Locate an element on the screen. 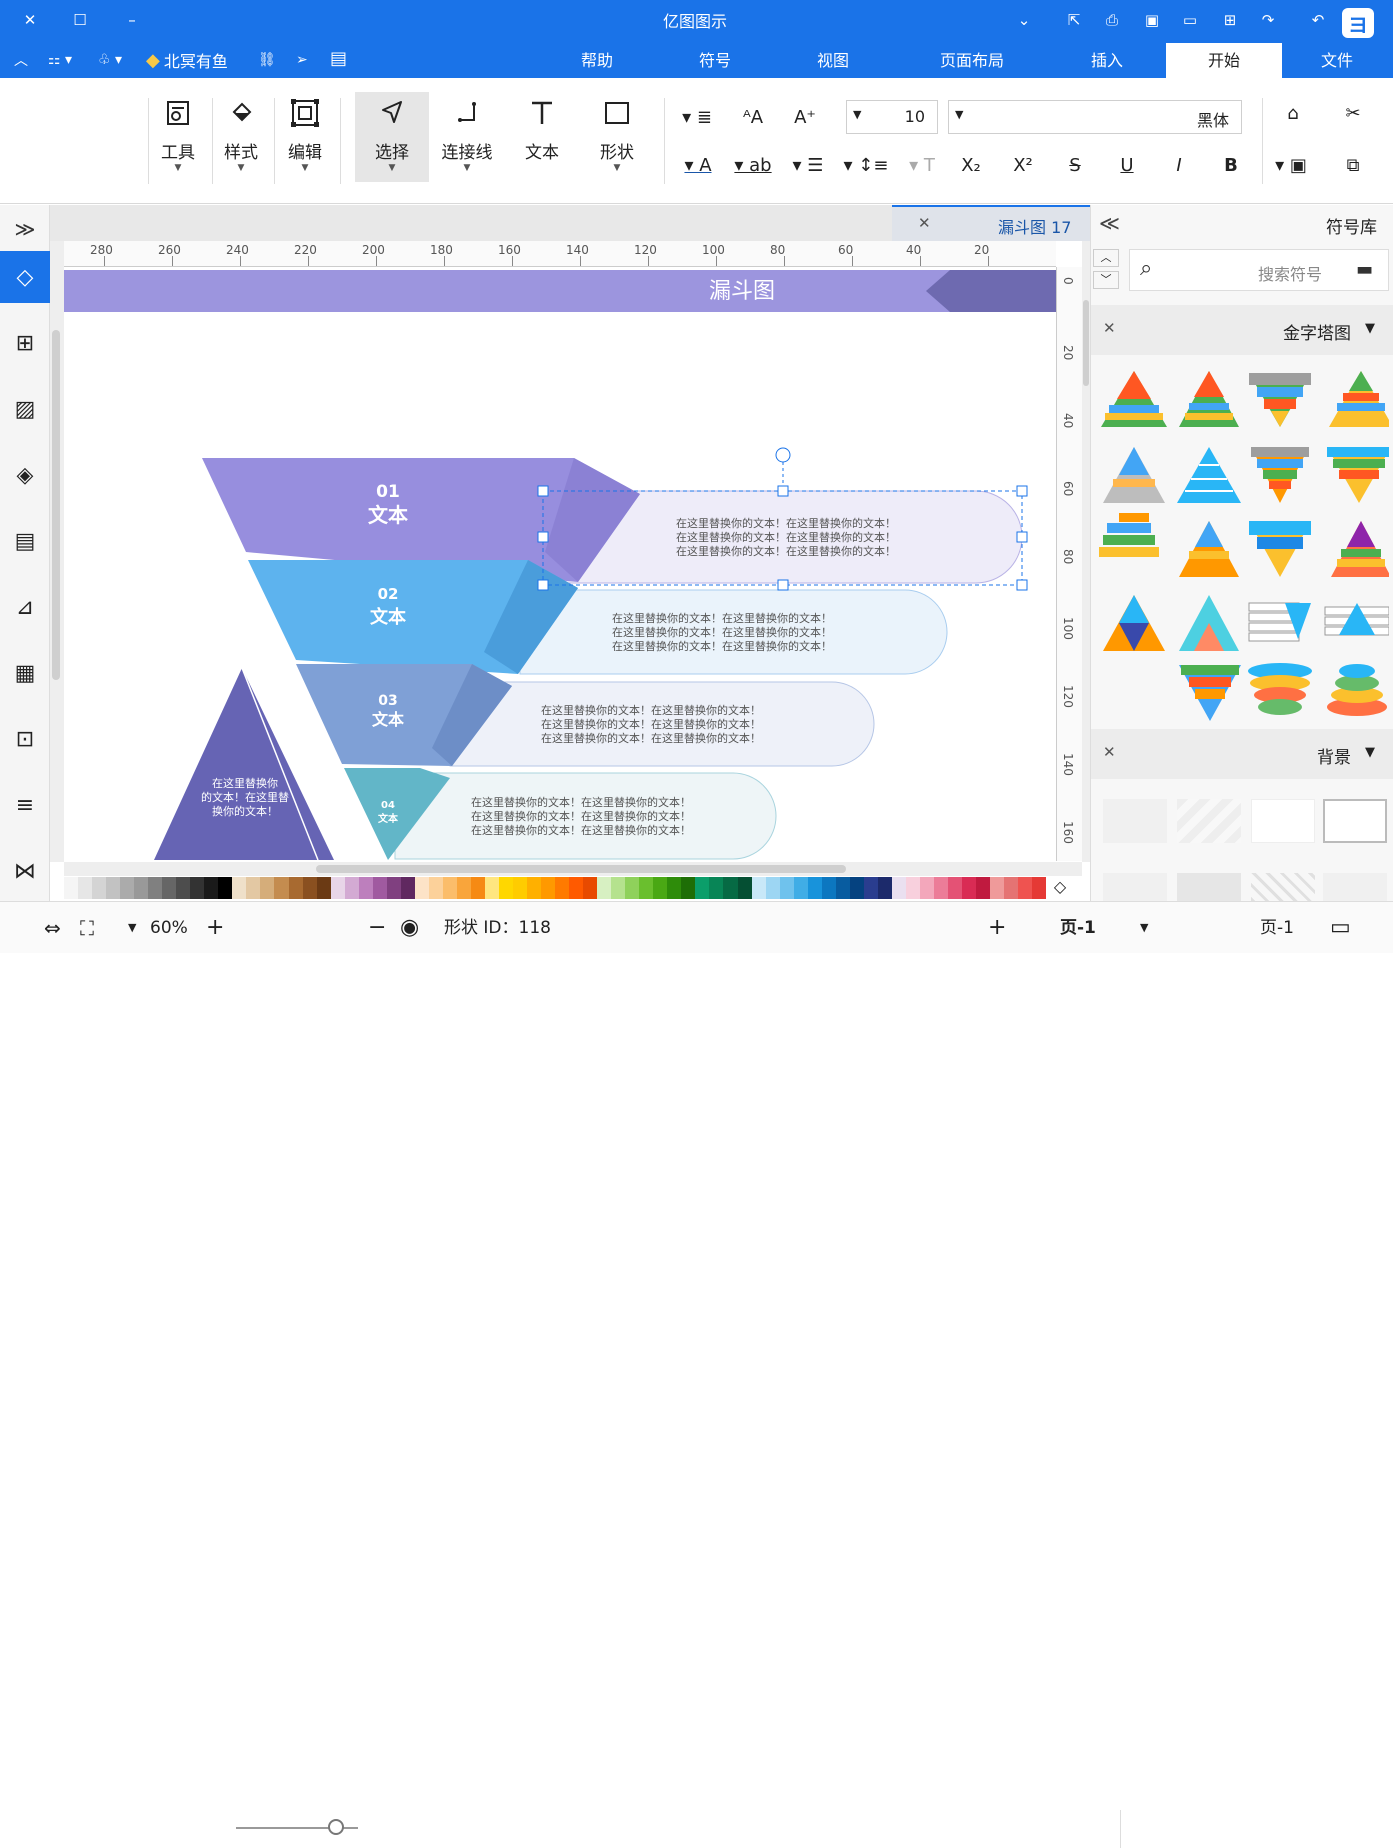 This screenshot has height=1848, width=1393. export-icon: ⇱ is located at coordinates (1074, 20).